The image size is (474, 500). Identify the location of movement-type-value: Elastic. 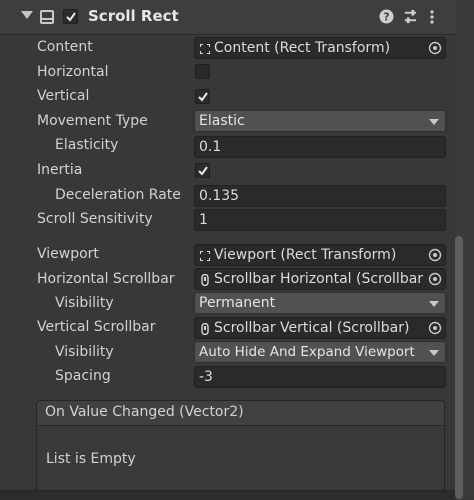
(222, 121).